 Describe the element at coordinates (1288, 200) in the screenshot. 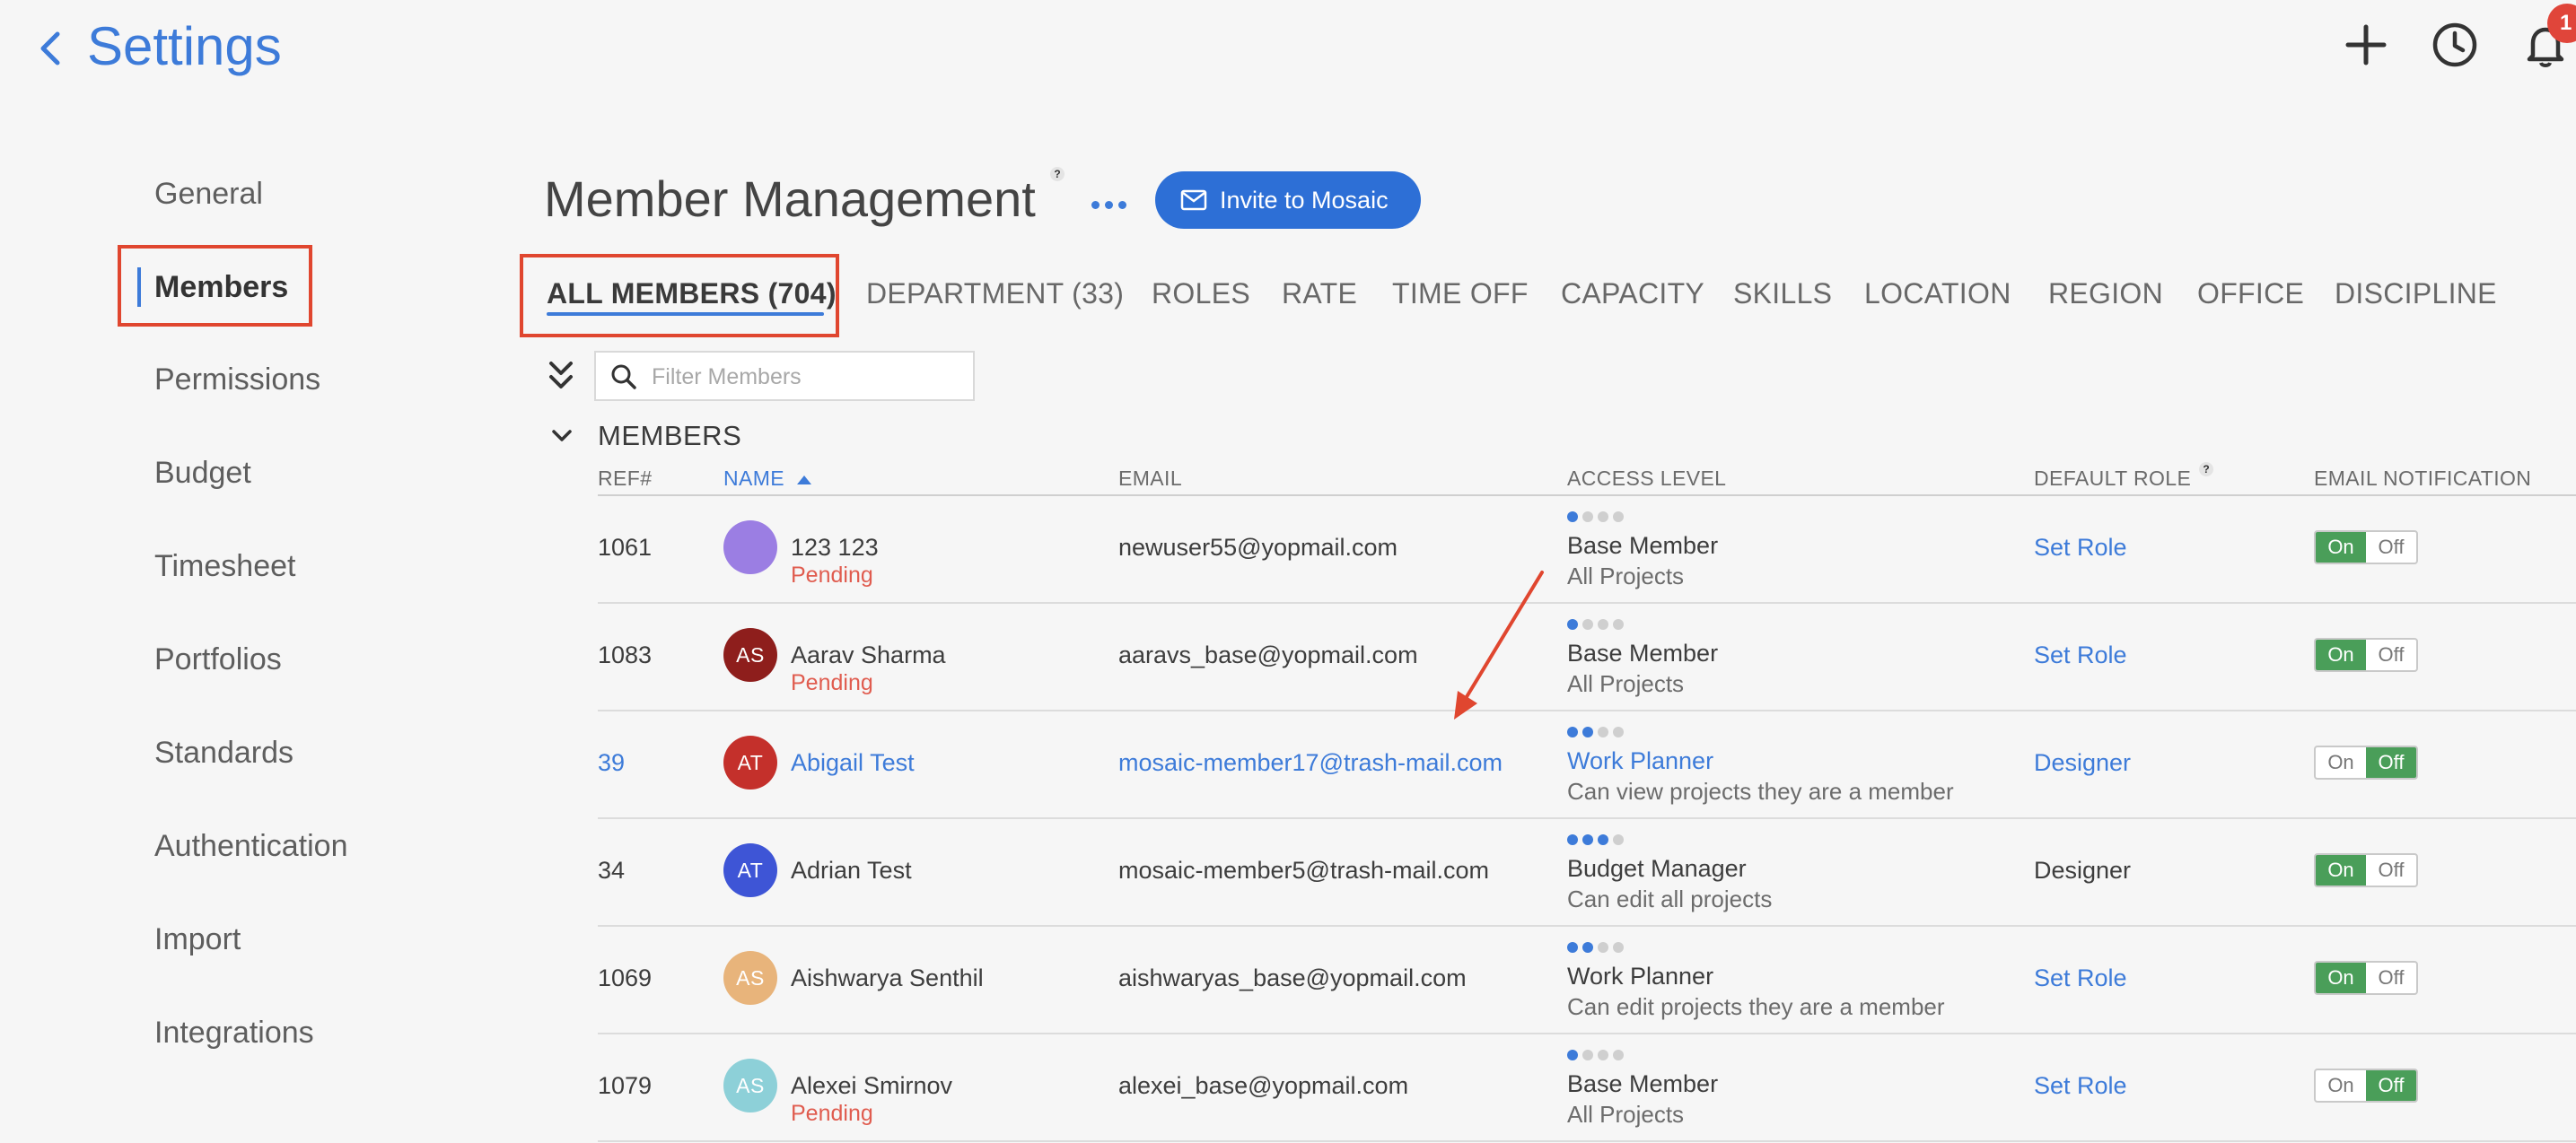

I see `invite-button: Invite to Mosaic` at that location.